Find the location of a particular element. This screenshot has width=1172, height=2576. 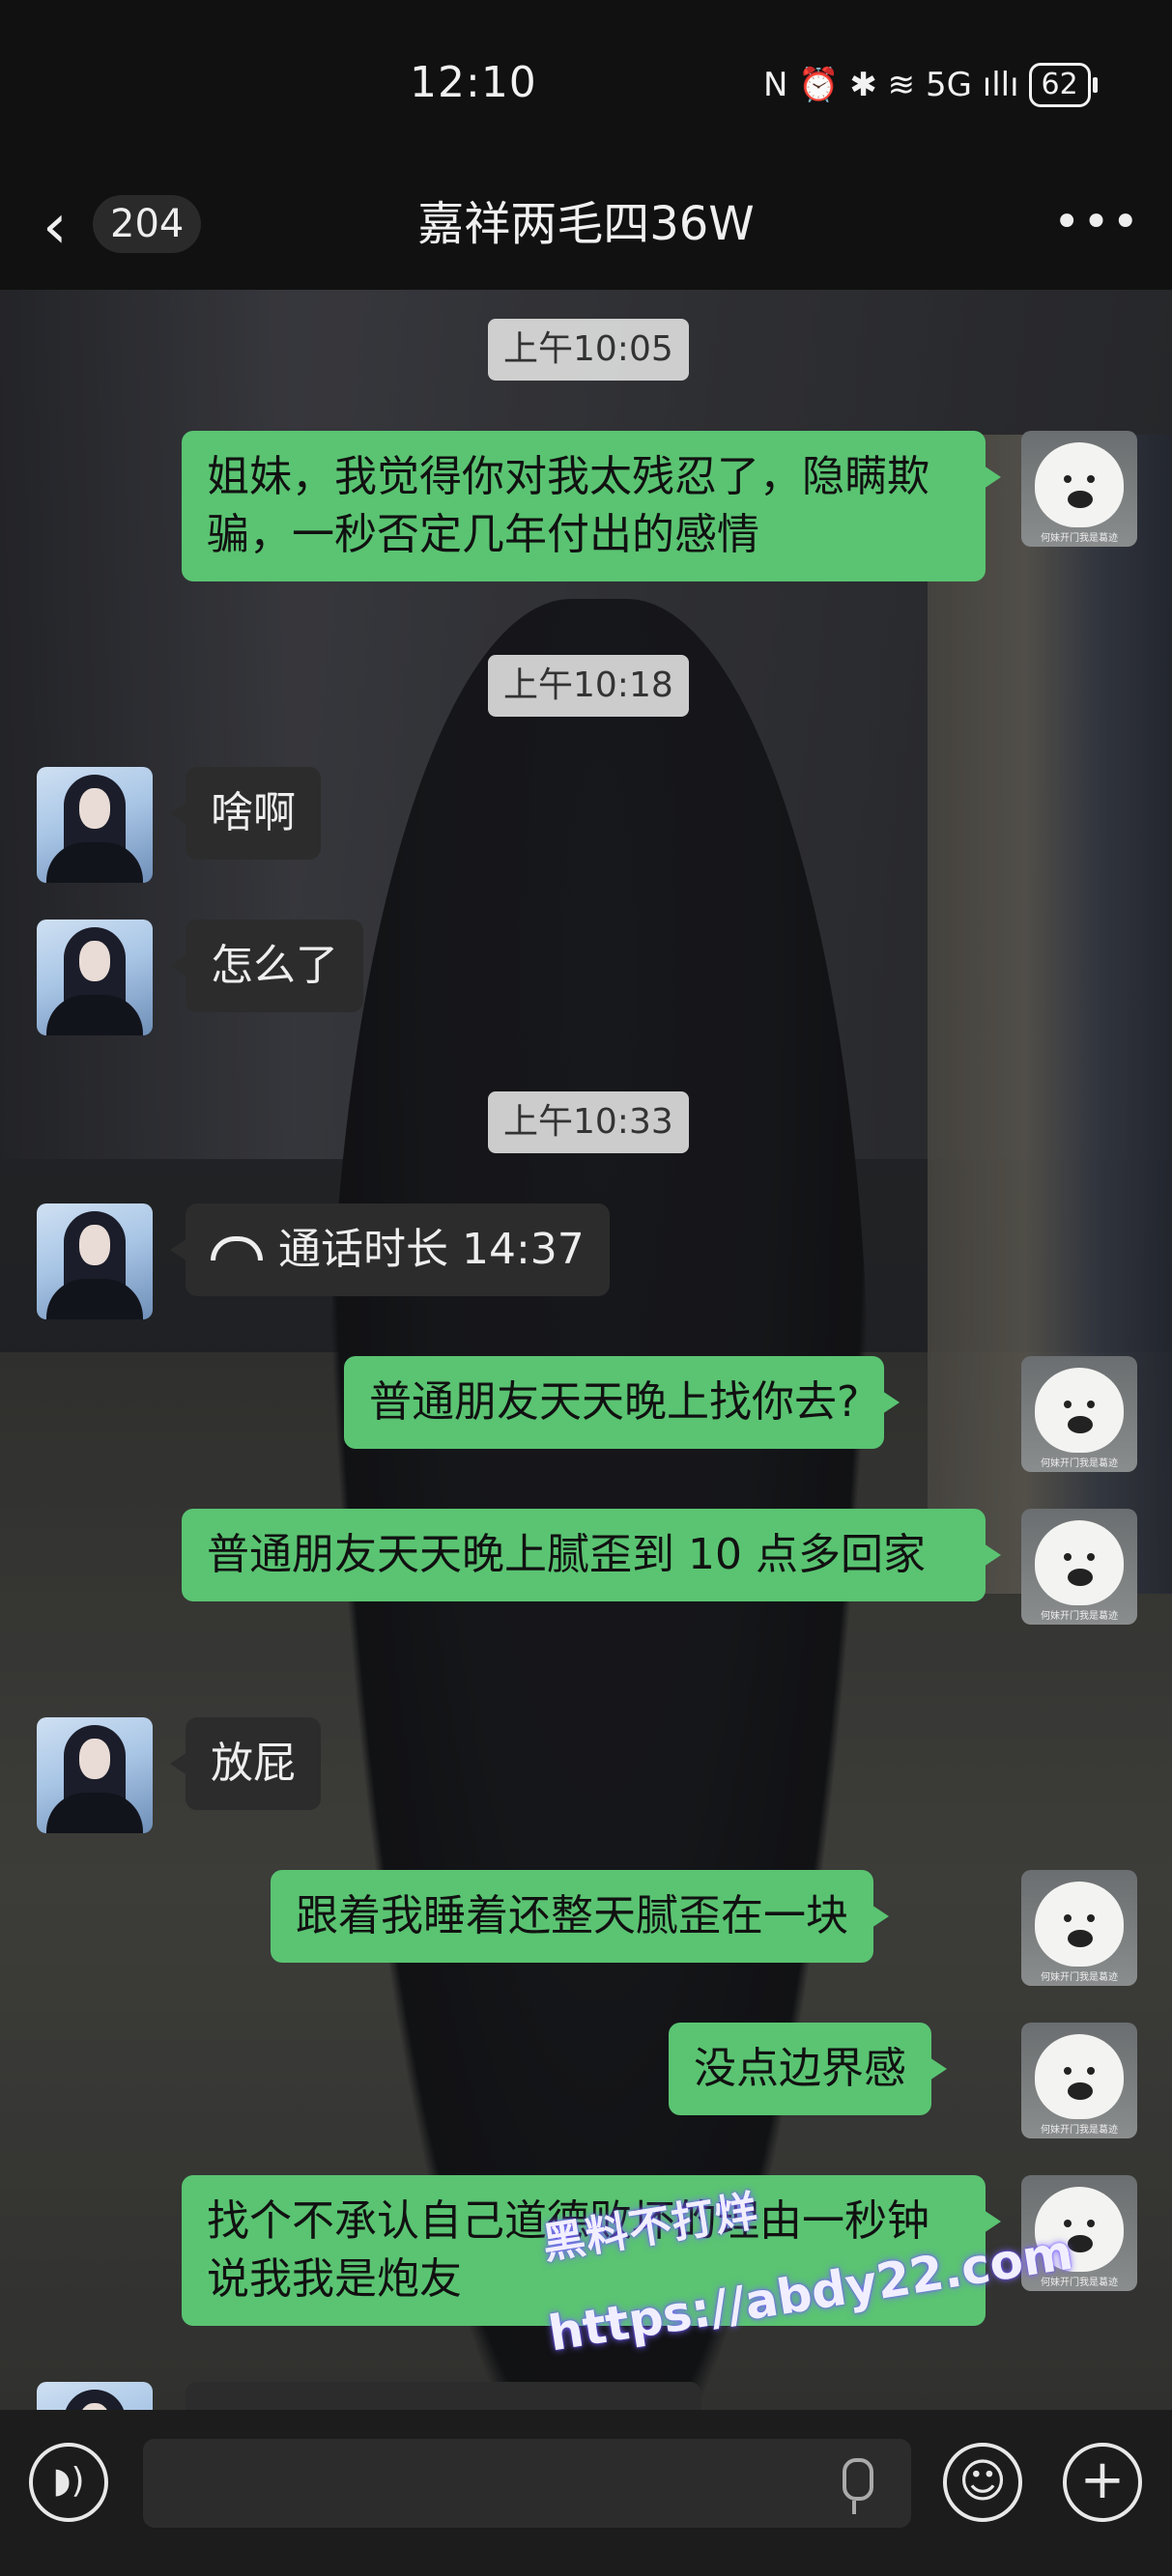

call-duration: 通话时长 14:37 is located at coordinates (431, 1249).